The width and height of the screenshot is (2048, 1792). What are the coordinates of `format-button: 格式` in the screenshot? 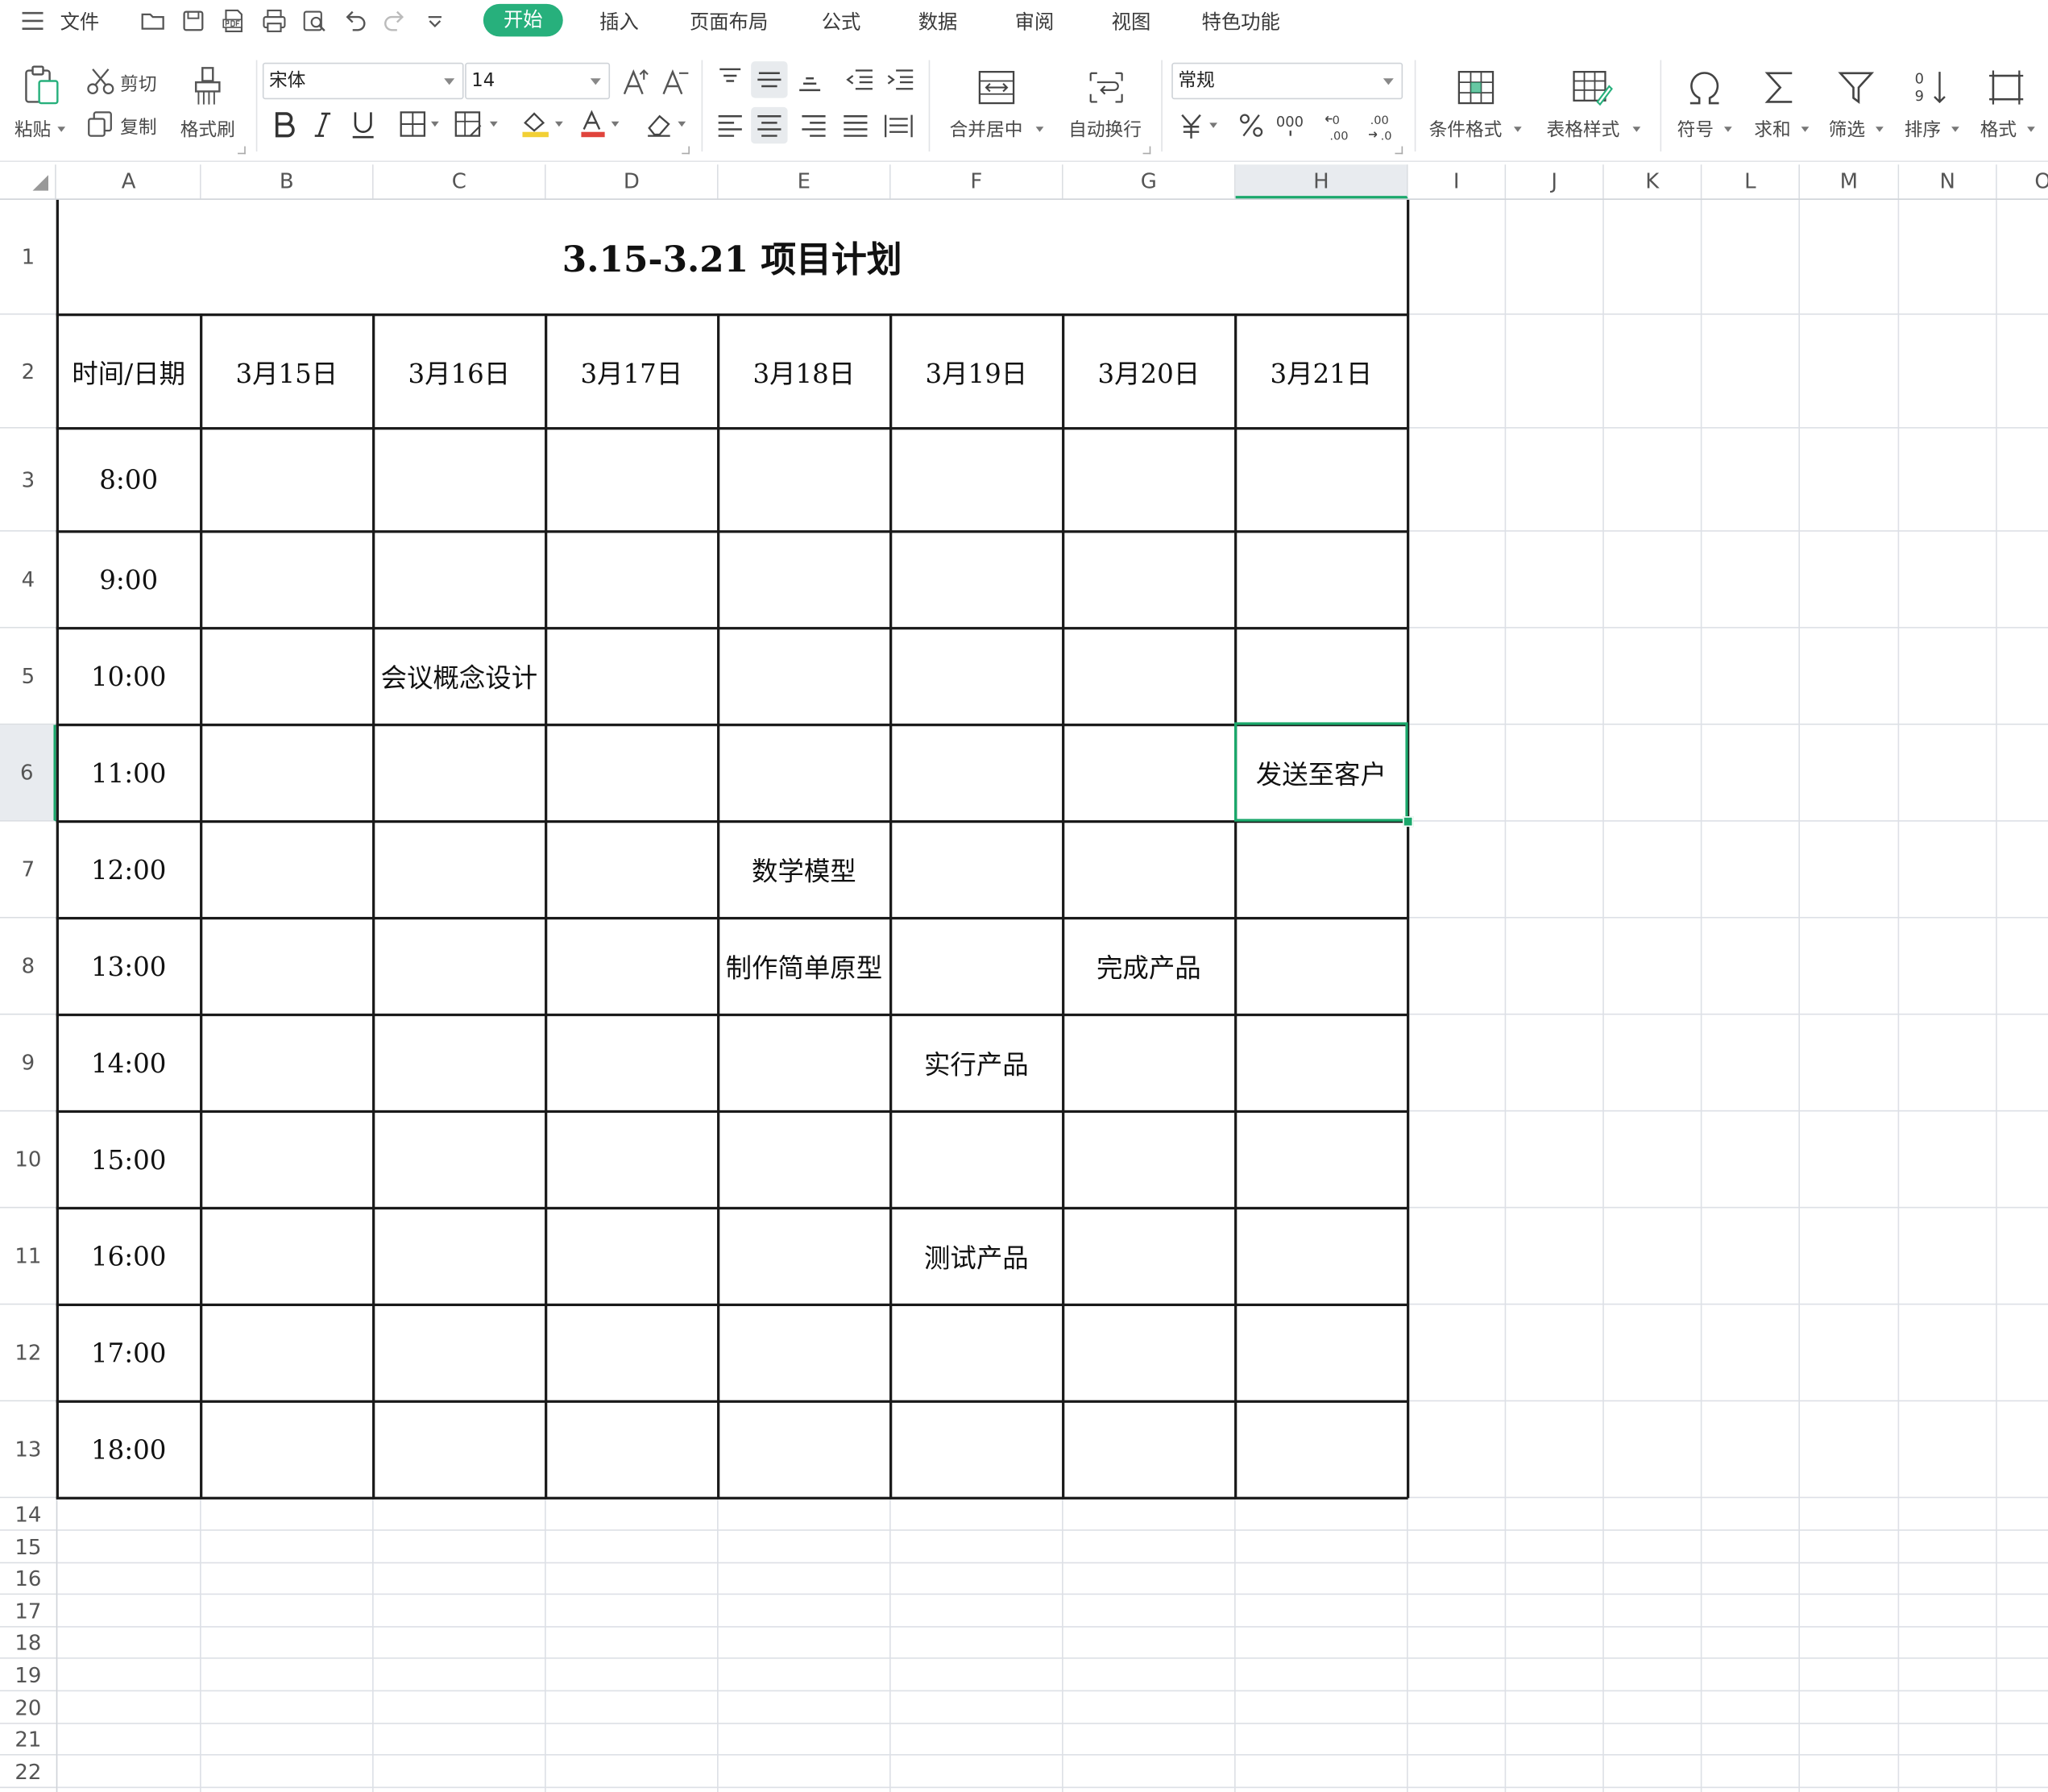 It's located at (1998, 129).